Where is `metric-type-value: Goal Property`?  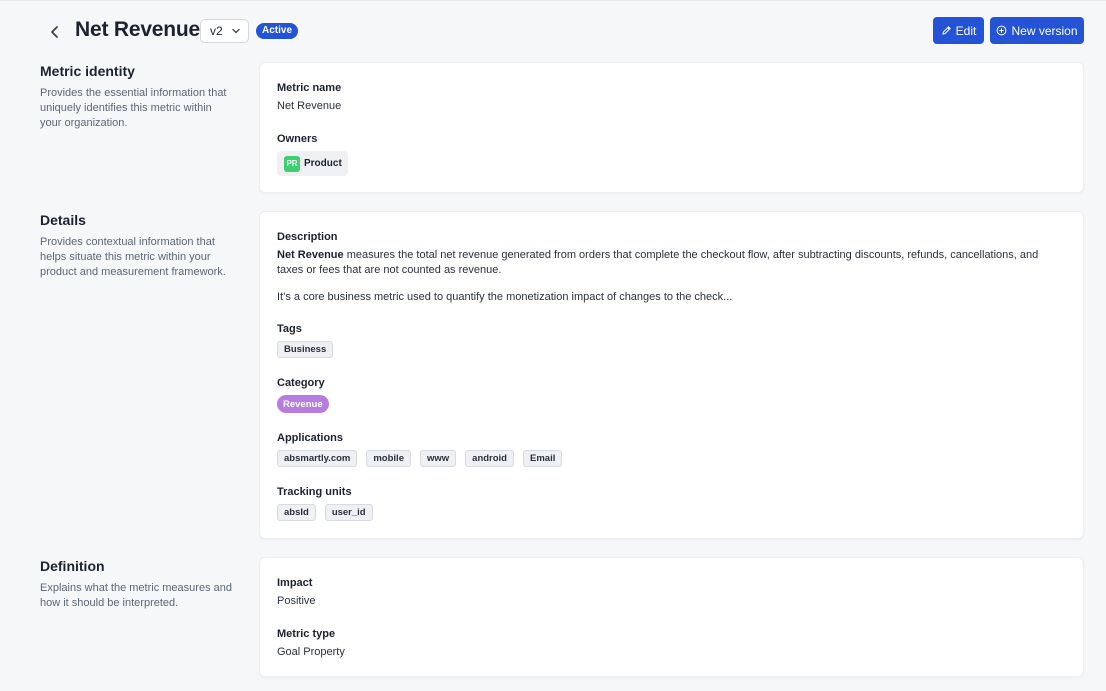 metric-type-value: Goal Property is located at coordinates (311, 652).